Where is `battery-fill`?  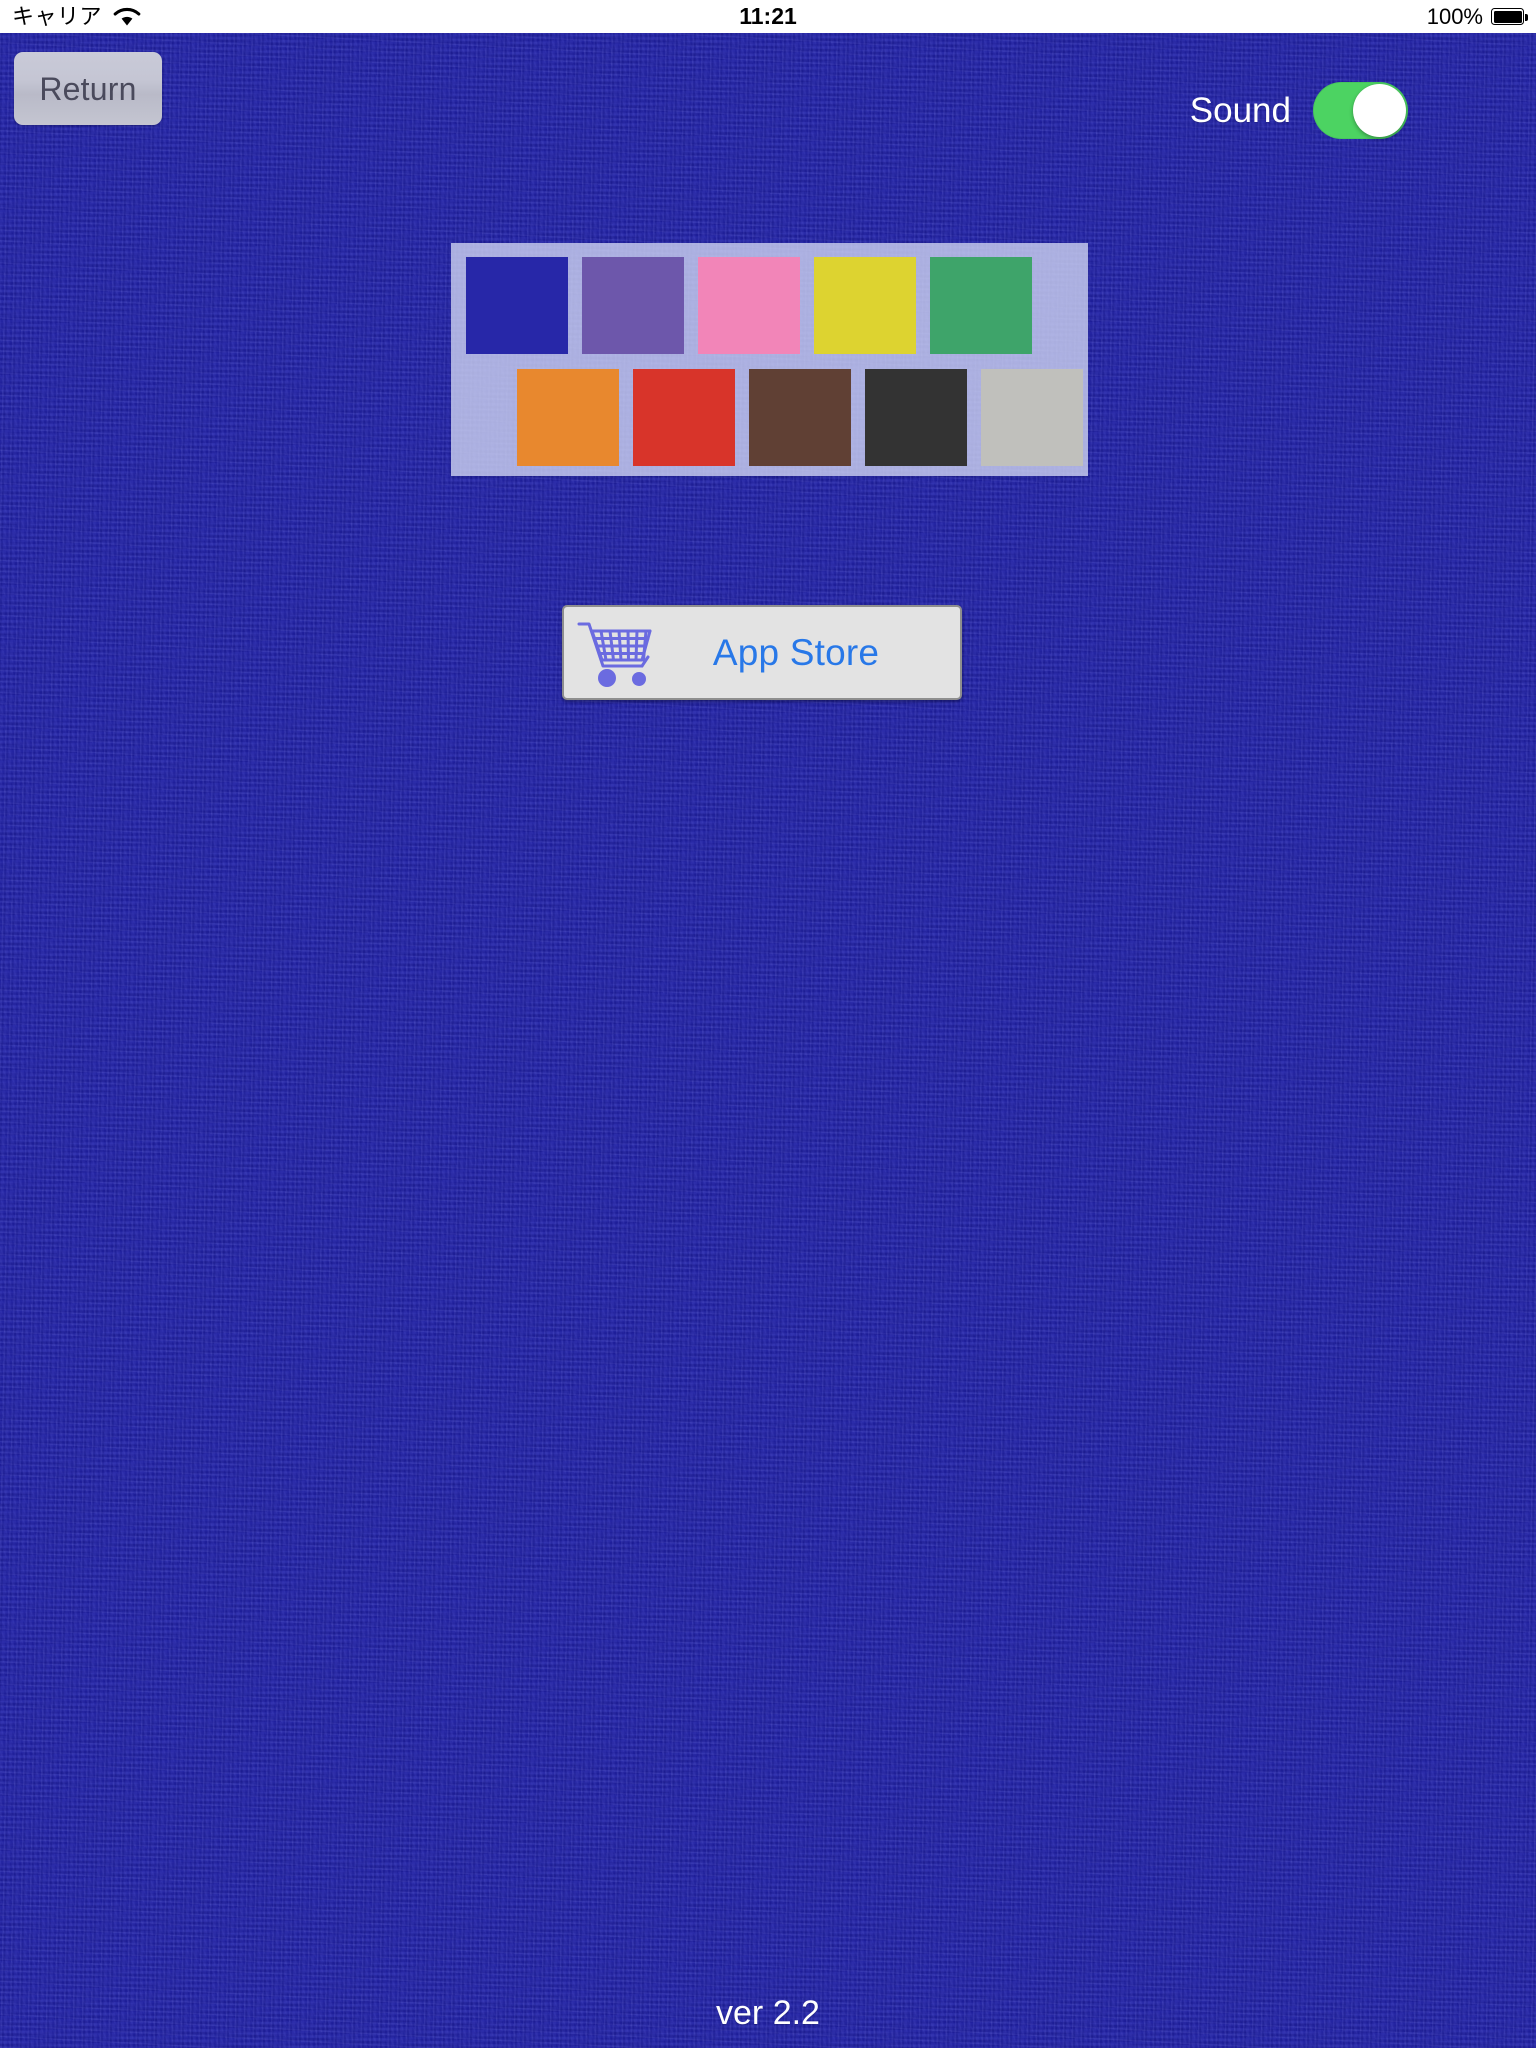 battery-fill is located at coordinates (1507, 16).